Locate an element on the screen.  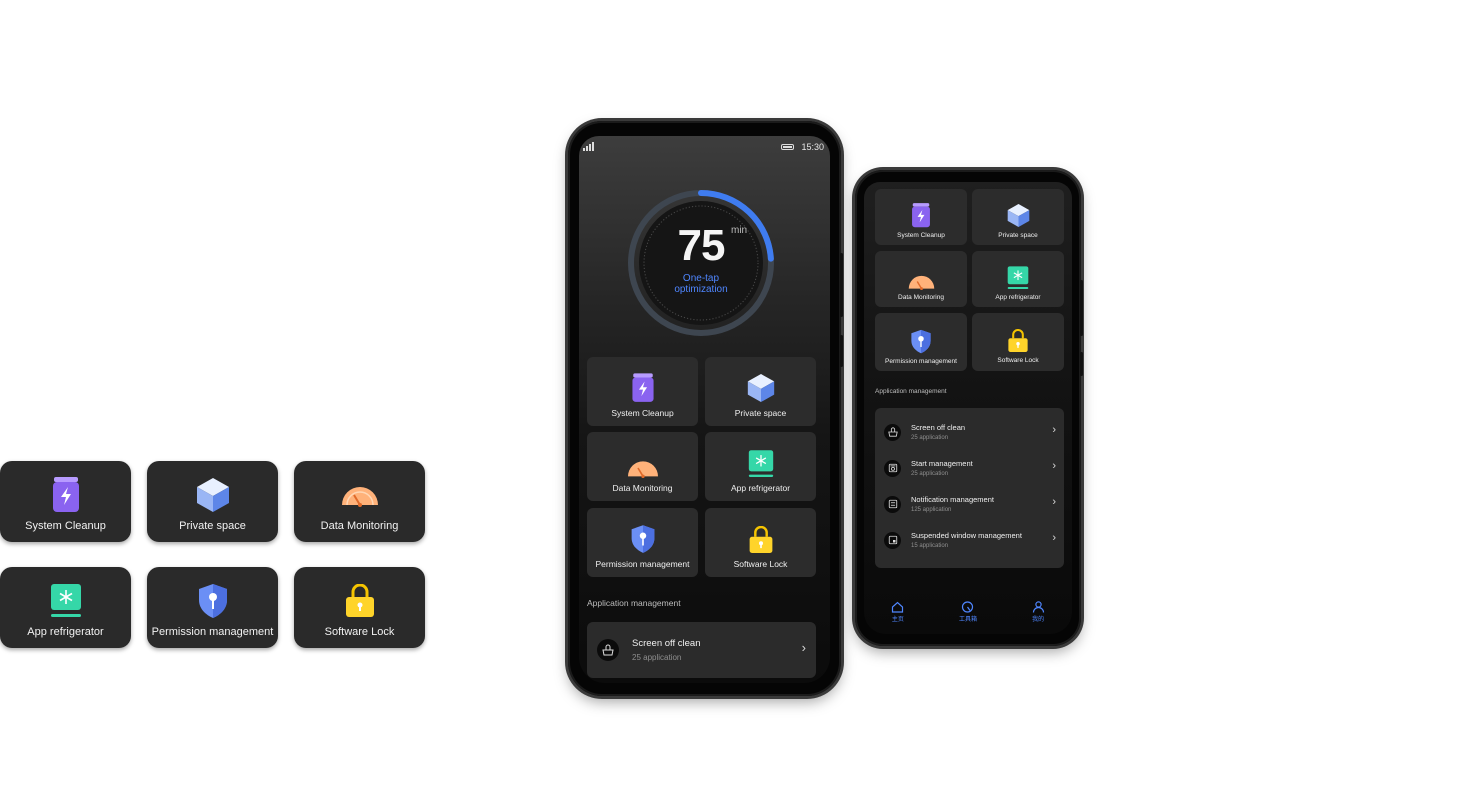
row-start-management: Start management 25 application › is located at coordinates (969, 468).